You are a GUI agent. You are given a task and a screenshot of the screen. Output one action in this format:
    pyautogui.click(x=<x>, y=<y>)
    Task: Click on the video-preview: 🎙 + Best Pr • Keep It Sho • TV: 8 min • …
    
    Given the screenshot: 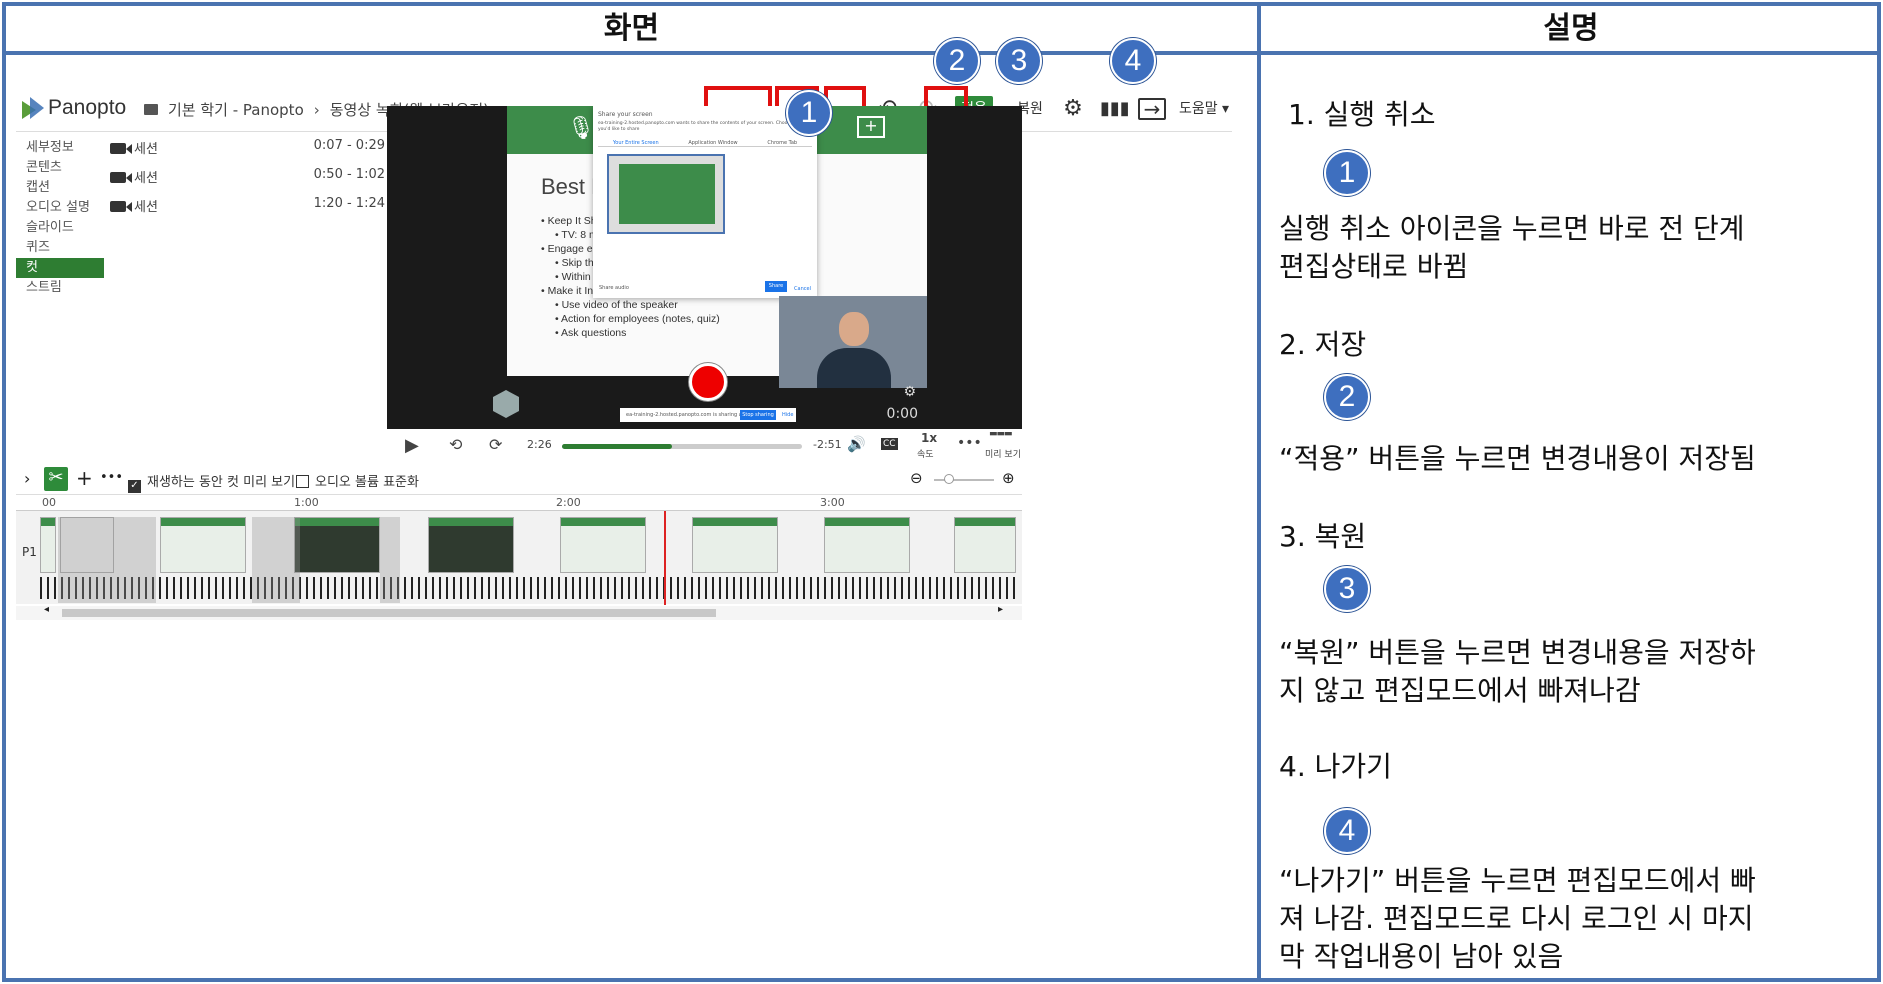 What is the action you would take?
    pyautogui.click(x=704, y=267)
    